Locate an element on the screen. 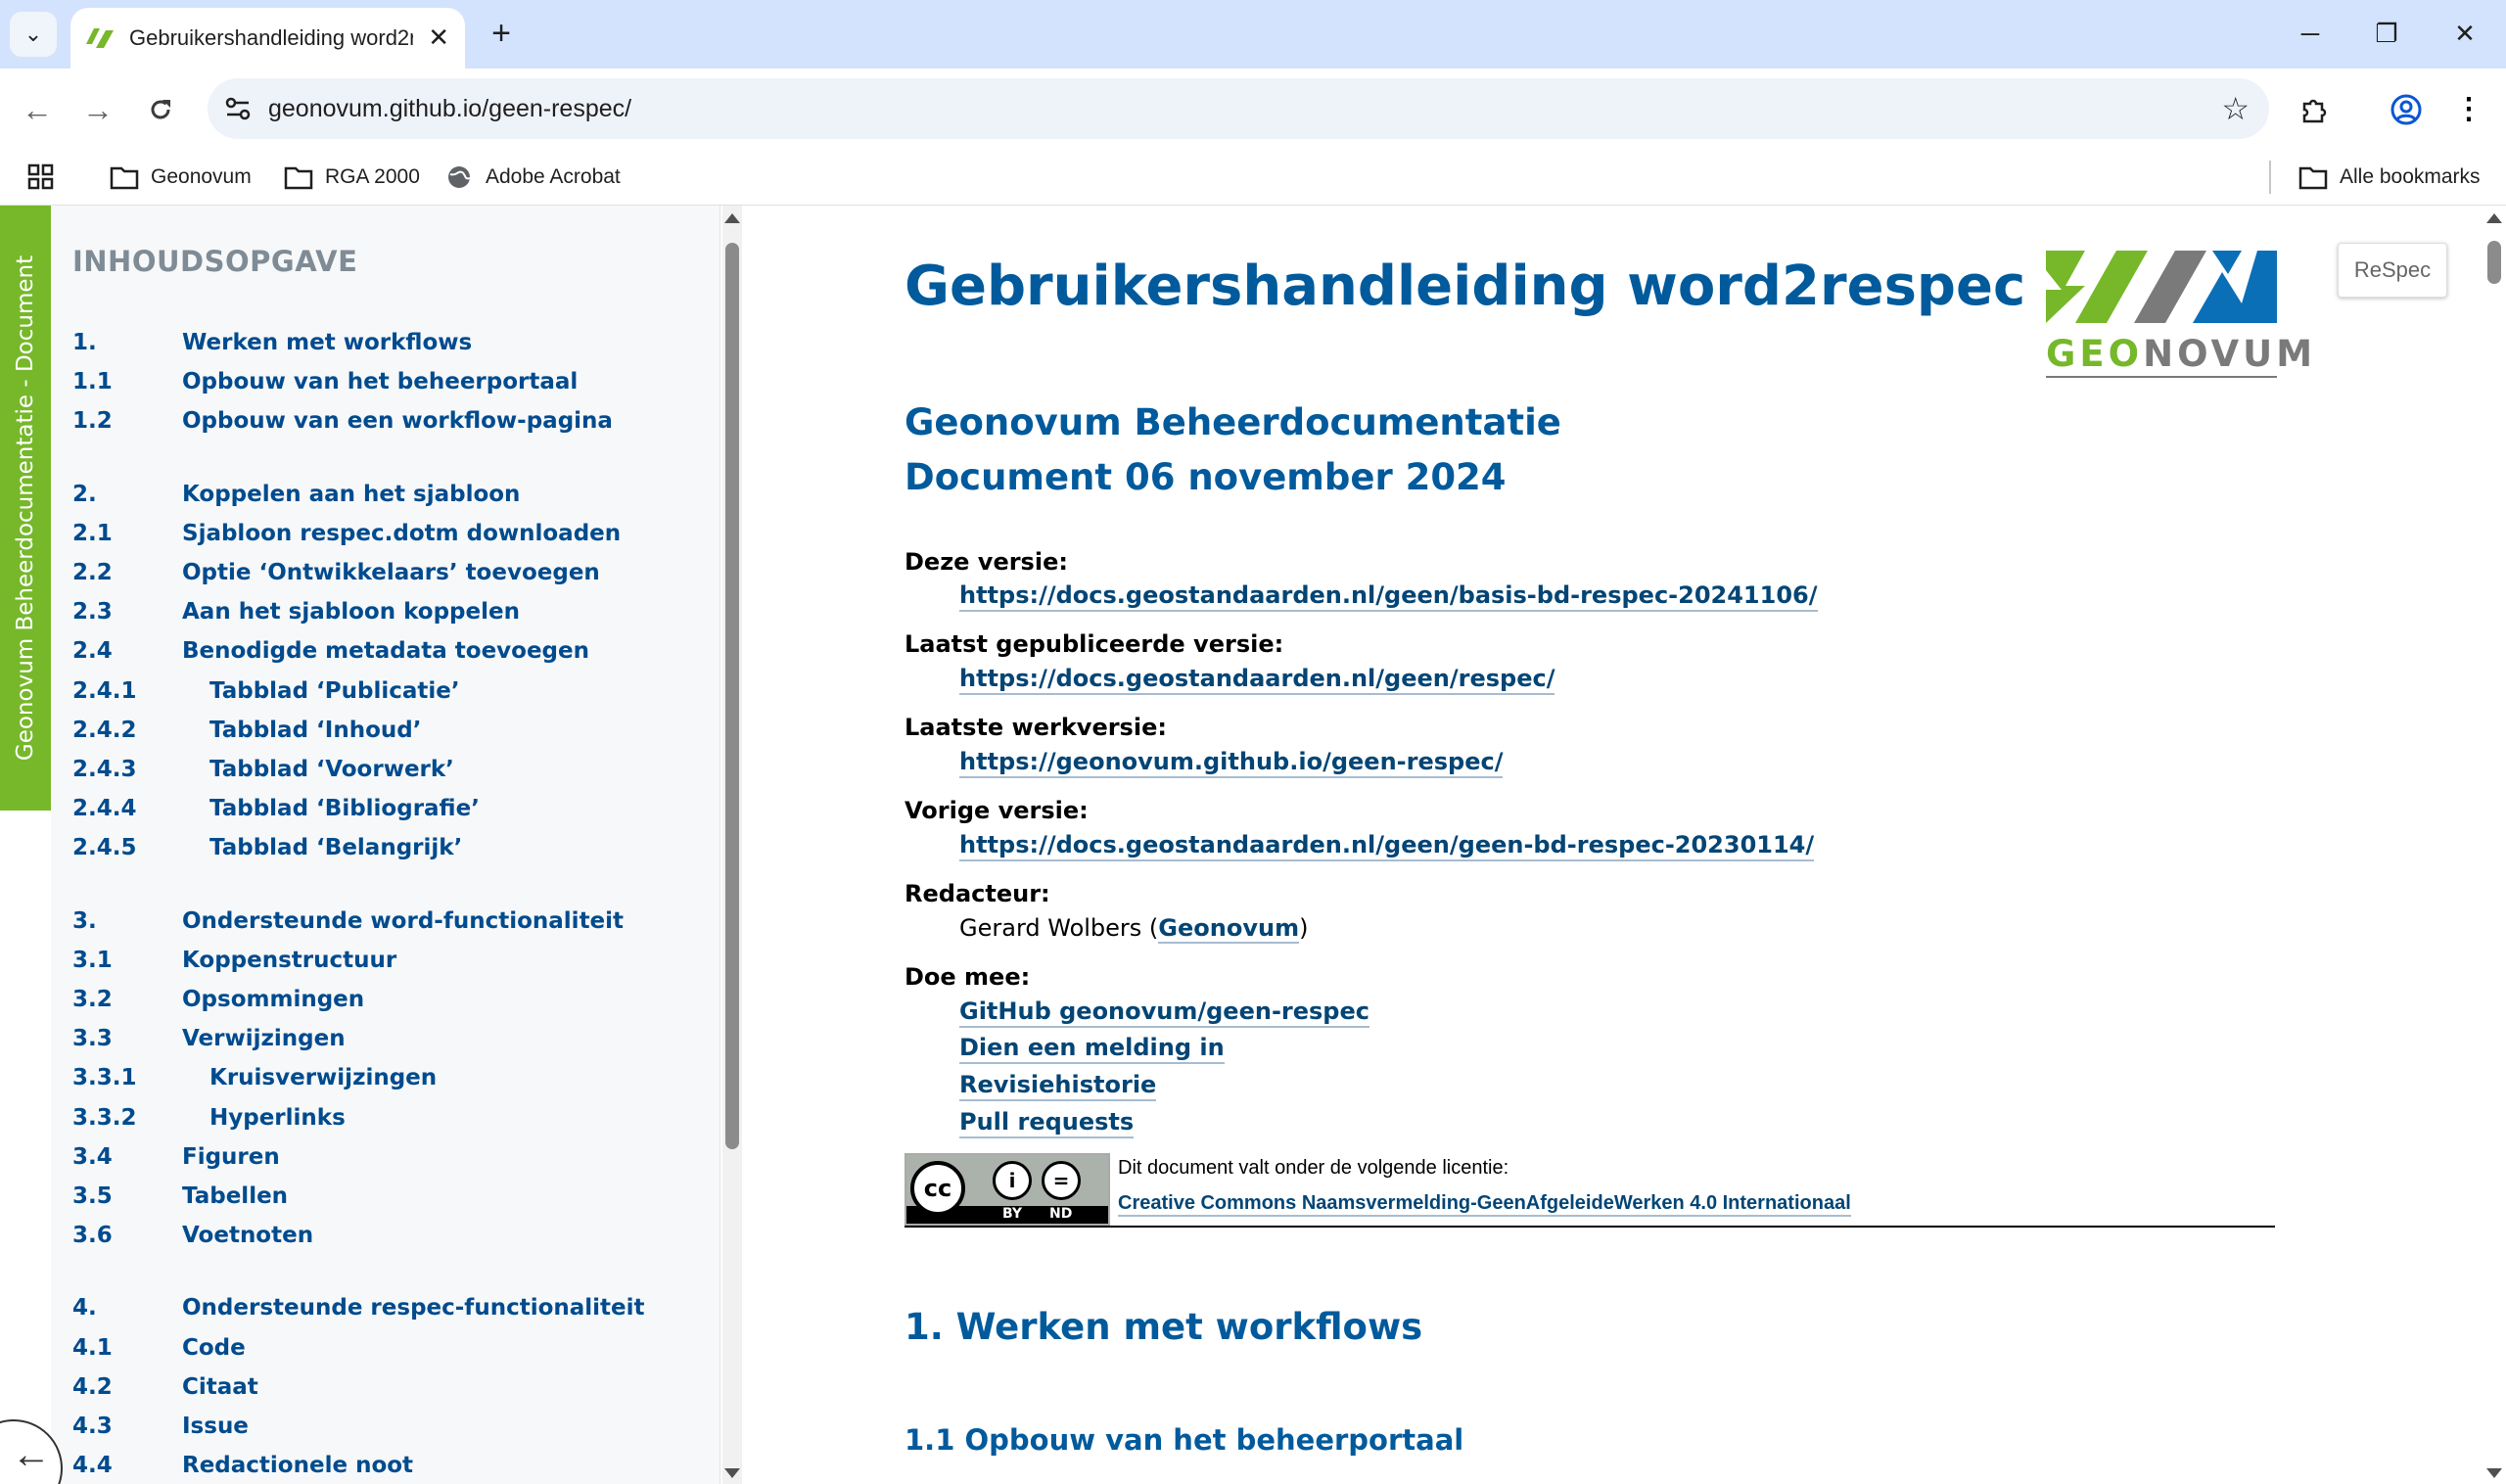  participate-label: Doe mee: is located at coordinates (968, 977).